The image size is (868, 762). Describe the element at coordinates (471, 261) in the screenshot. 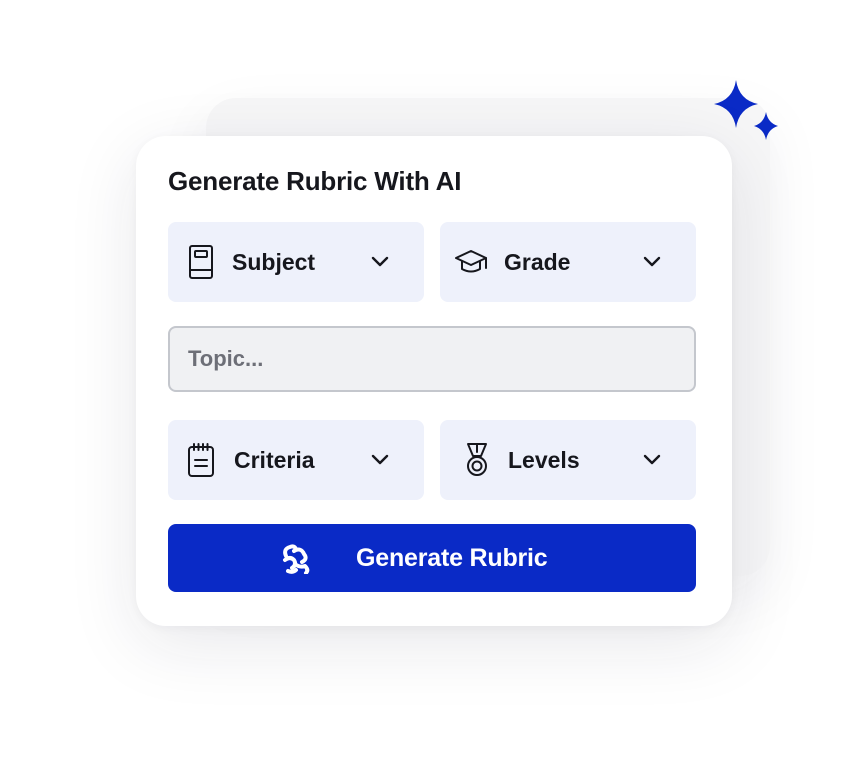

I see `graduation-cap-icon` at that location.